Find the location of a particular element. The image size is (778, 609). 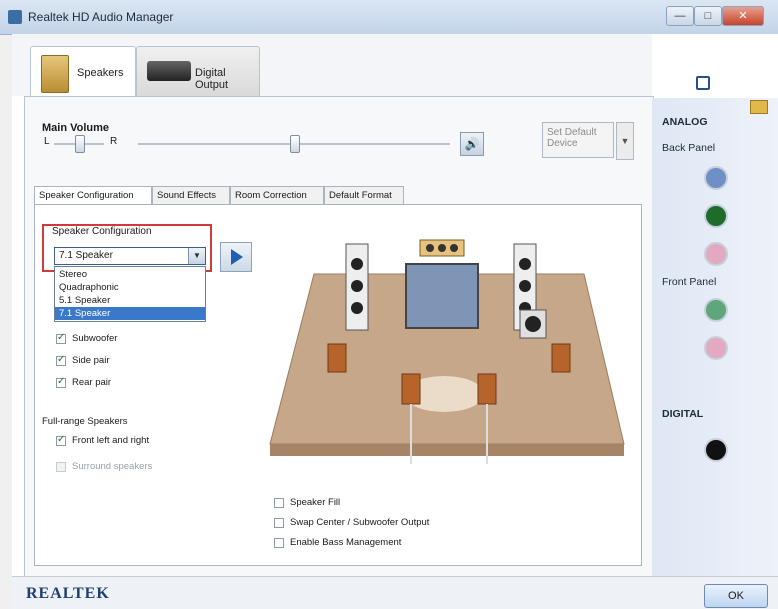

title-bar: Realtek HD Audio Manager — □ ✕ is located at coordinates (389, 17).